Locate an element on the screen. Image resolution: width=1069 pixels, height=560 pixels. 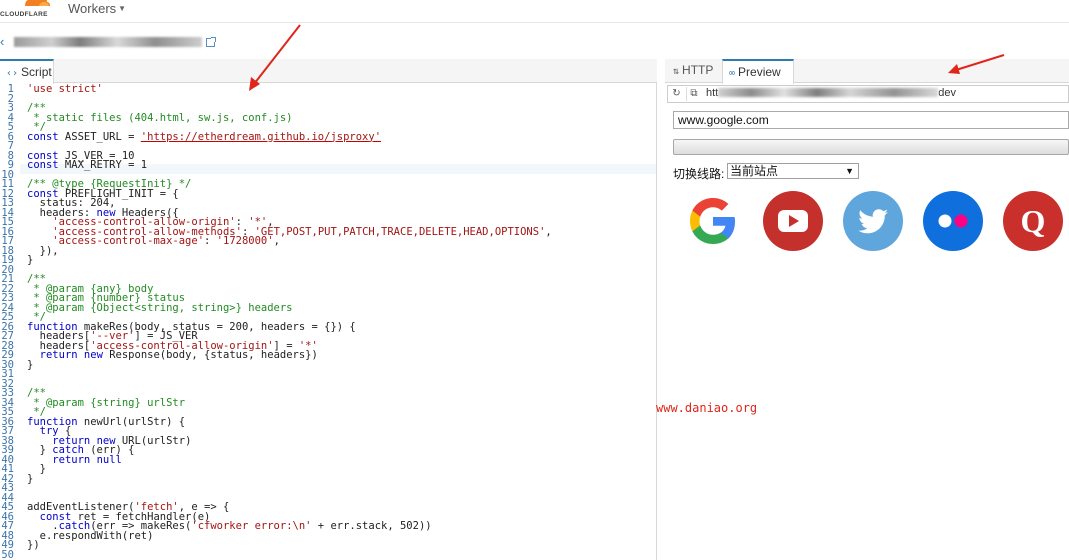
preview-url: htt dev is located at coordinates (831, 93).